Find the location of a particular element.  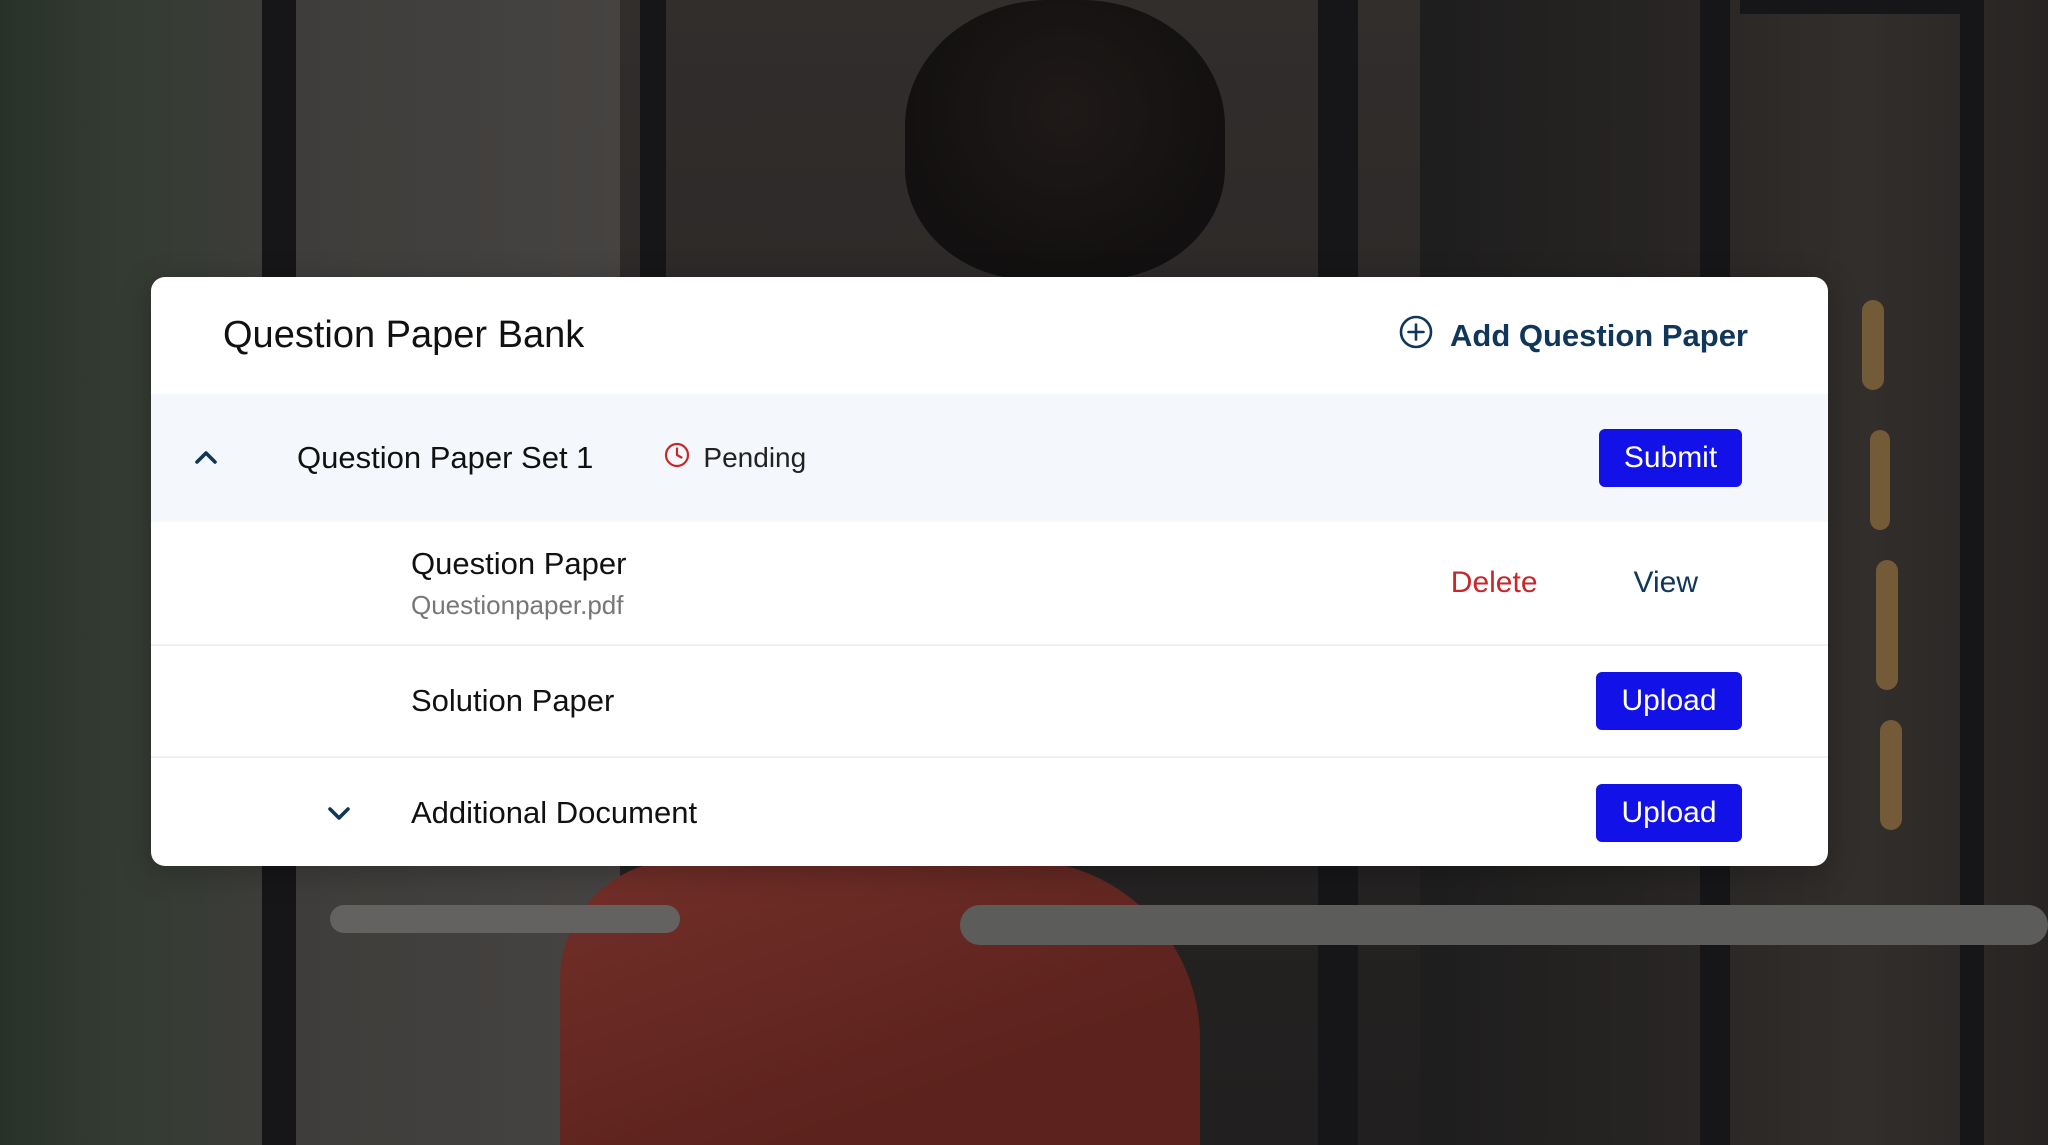

list-item-solution-paper: Solution Paper Upload is located at coordinates (989, 702).